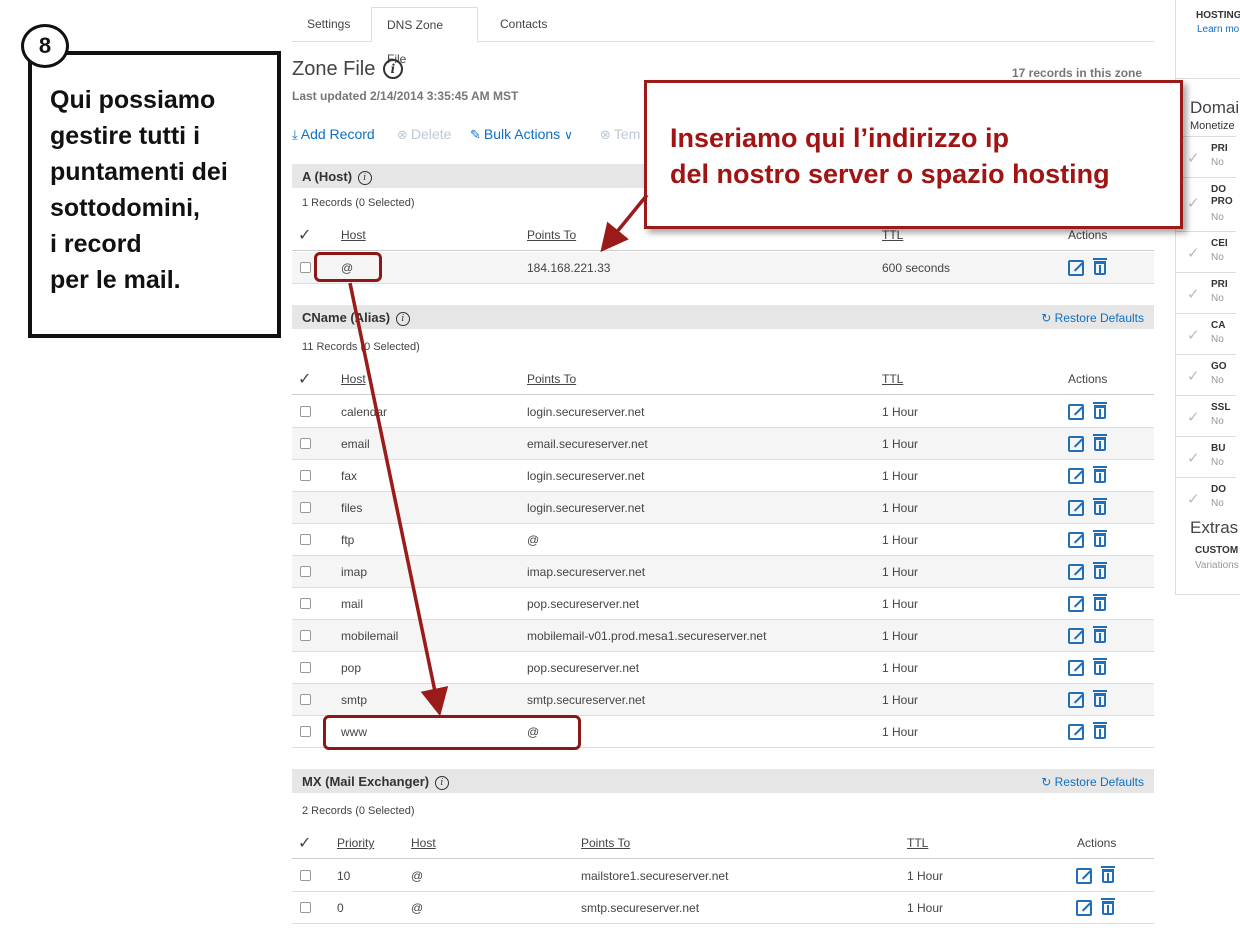 Image resolution: width=1240 pixels, height=940 pixels. What do you see at coordinates (1218, 29) in the screenshot?
I see `learn-more-link: Learn mo` at bounding box center [1218, 29].